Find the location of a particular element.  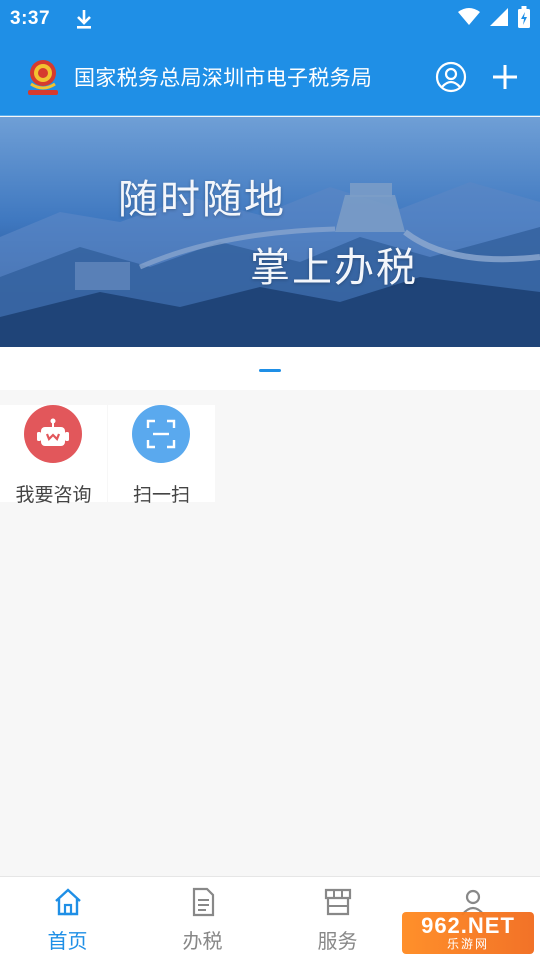

app-header: 国家税务总局深圳市电子税务局 is located at coordinates (270, 77).